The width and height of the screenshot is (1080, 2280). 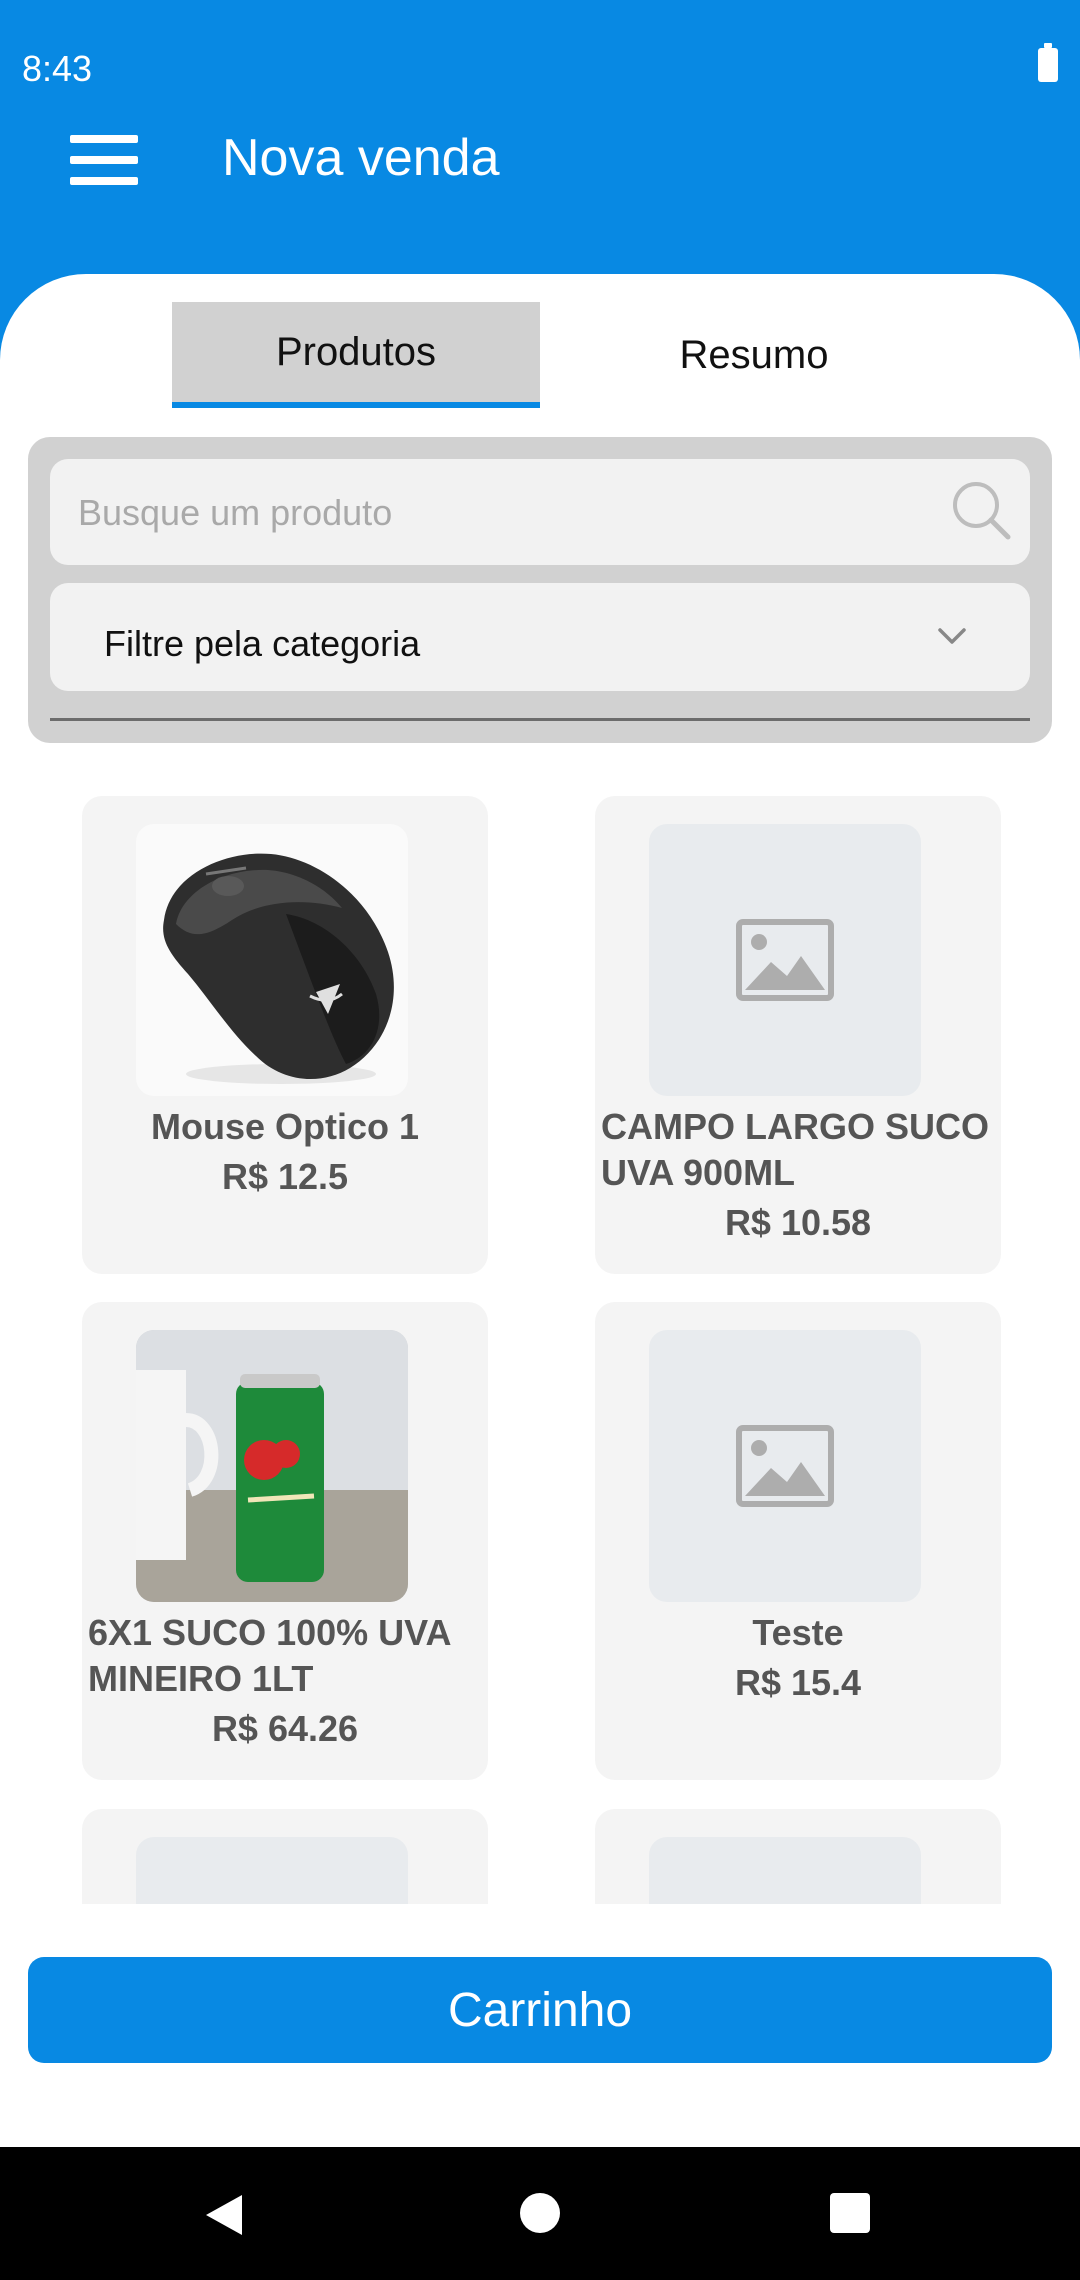 What do you see at coordinates (1048, 62) in the screenshot?
I see `battery-icon` at bounding box center [1048, 62].